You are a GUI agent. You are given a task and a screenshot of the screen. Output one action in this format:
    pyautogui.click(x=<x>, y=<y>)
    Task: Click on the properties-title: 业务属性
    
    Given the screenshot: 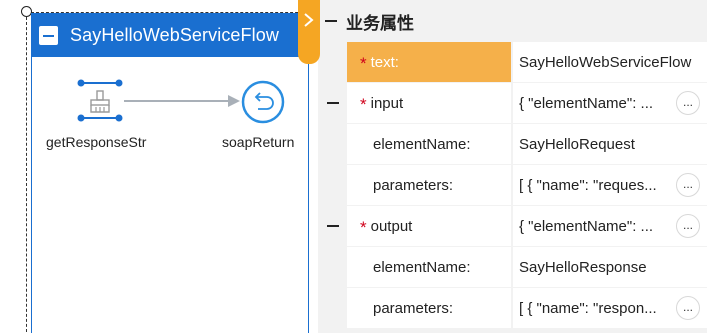 What is the action you would take?
    pyautogui.click(x=380, y=23)
    